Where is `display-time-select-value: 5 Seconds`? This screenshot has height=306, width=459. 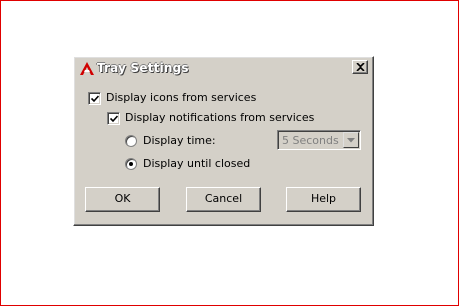 display-time-select-value: 5 Seconds is located at coordinates (310, 140).